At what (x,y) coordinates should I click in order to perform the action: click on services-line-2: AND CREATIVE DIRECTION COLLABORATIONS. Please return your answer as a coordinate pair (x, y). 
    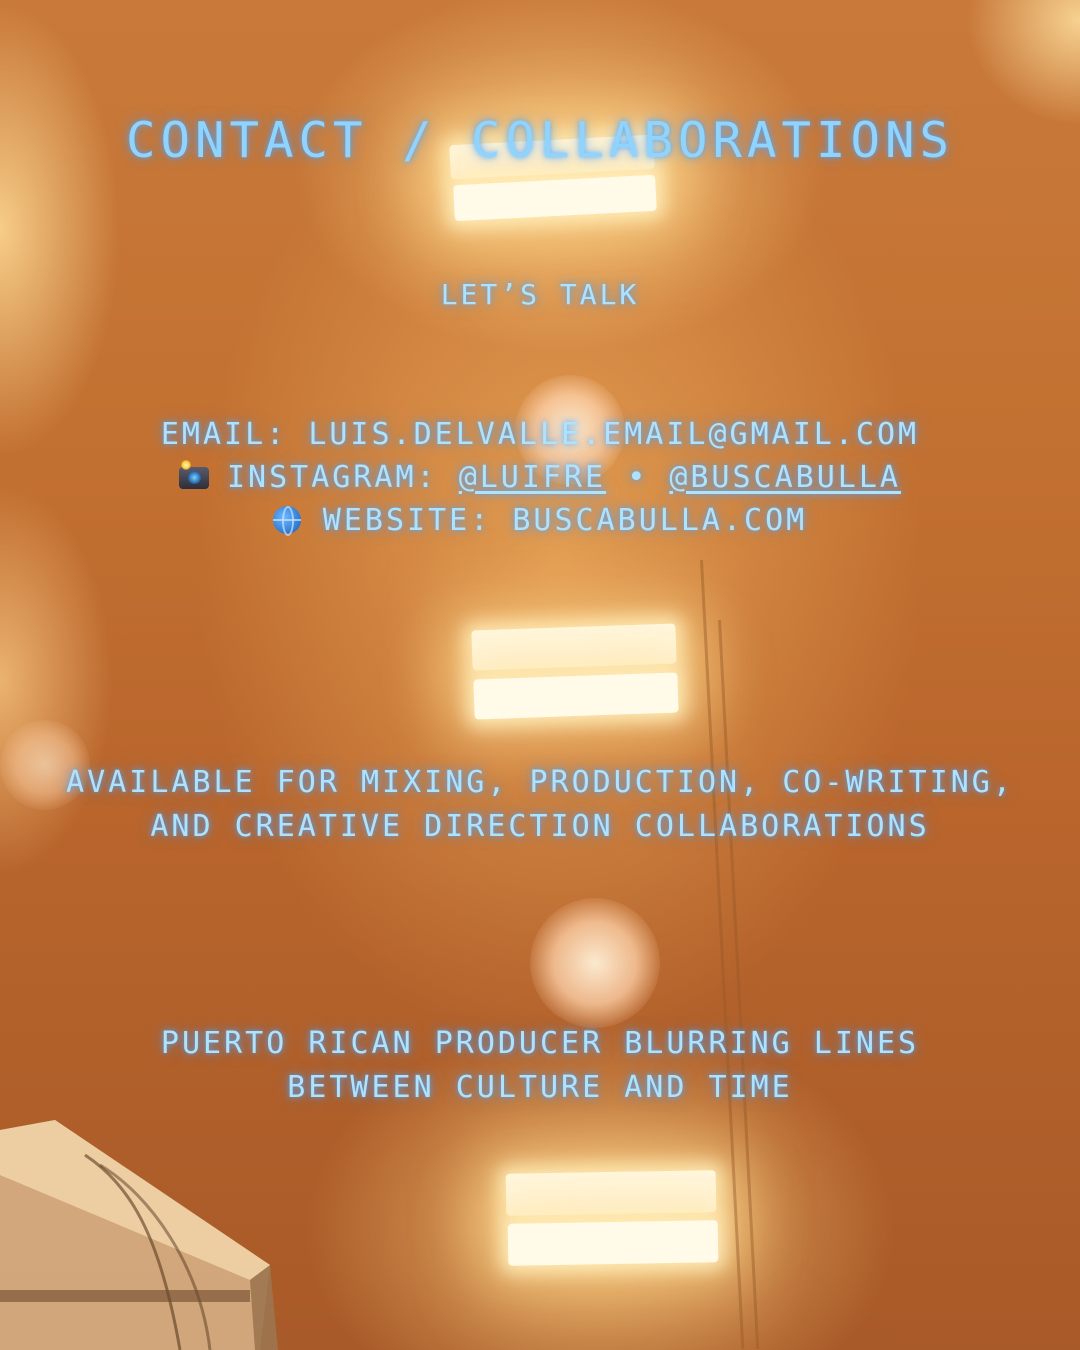
    Looking at the image, I should click on (540, 826).